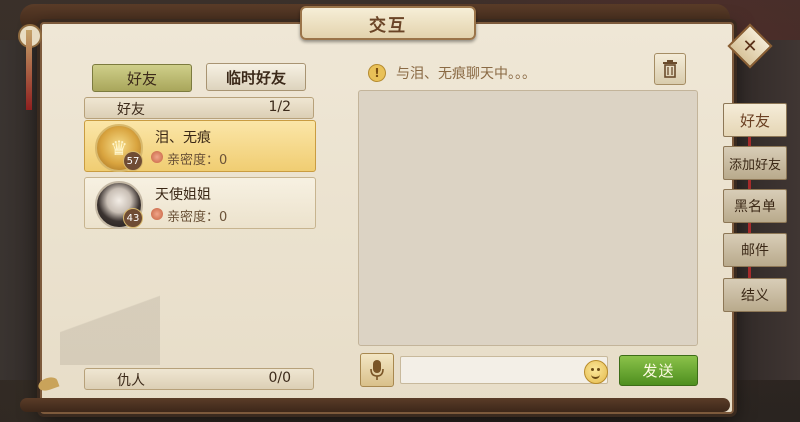 This screenshot has width=800, height=422. Describe the element at coordinates (755, 206) in the screenshot. I see `side-tab-blacklist: 黑名单` at that location.